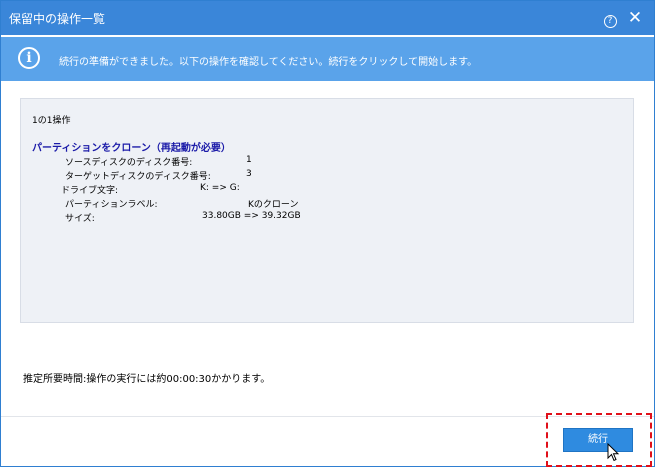 This screenshot has width=655, height=467. I want to click on close-button: ✕, so click(635, 18).